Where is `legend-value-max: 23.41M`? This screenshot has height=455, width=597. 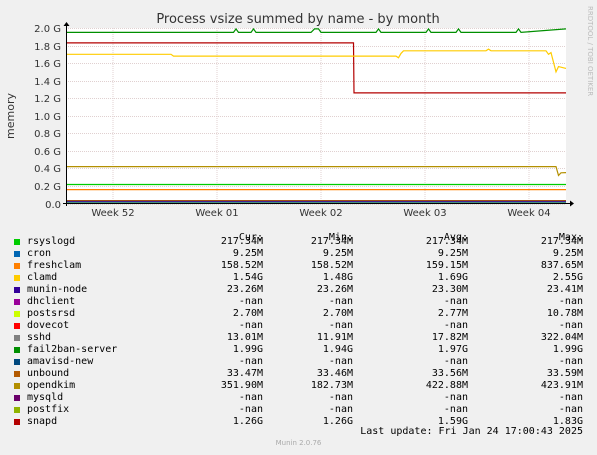 legend-value-max: 23.41M is located at coordinates (564, 289).